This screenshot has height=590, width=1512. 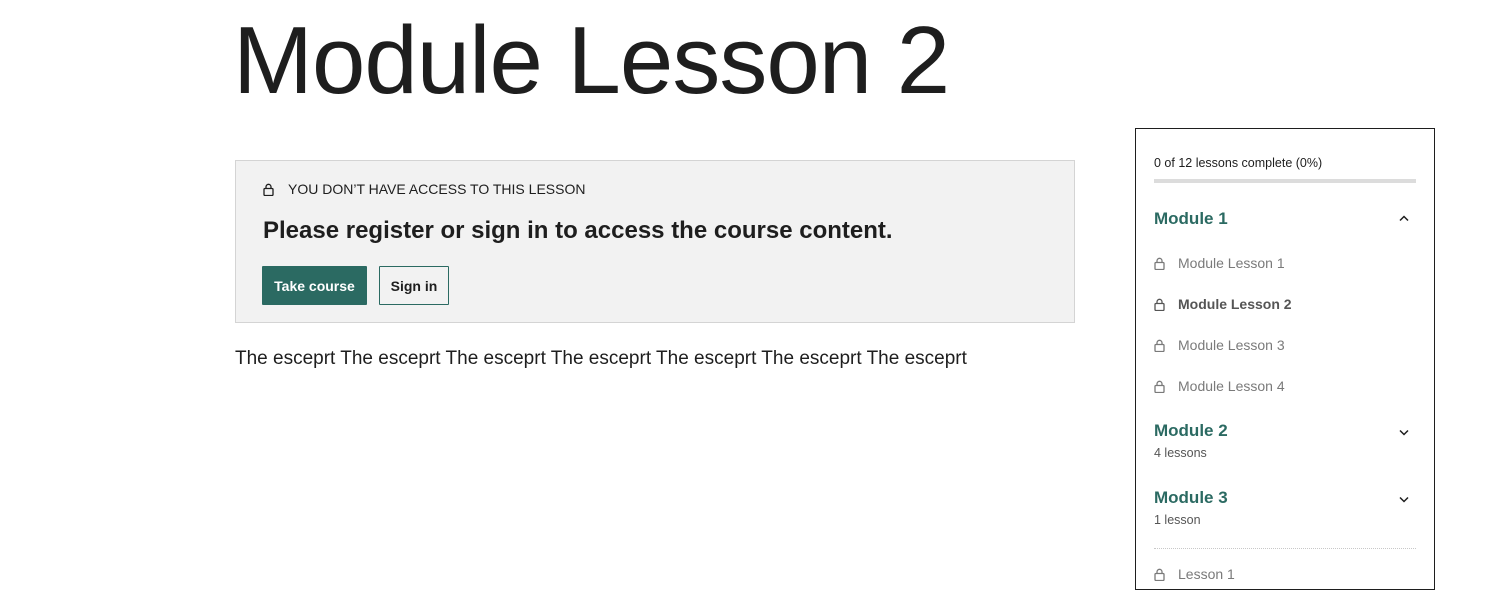 I want to click on divider, so click(x=1285, y=548).